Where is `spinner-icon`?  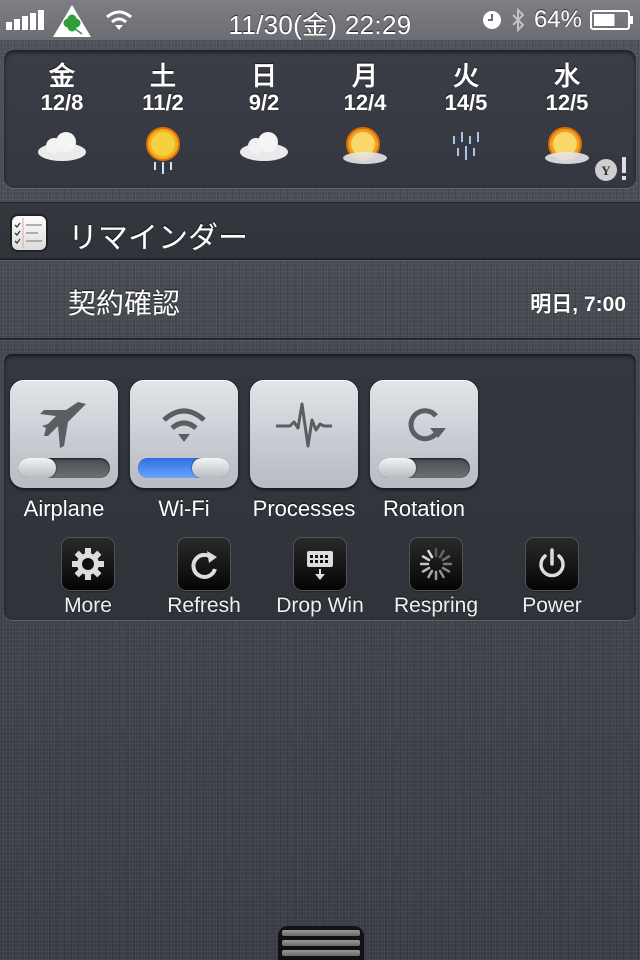
spinner-icon is located at coordinates (436, 564).